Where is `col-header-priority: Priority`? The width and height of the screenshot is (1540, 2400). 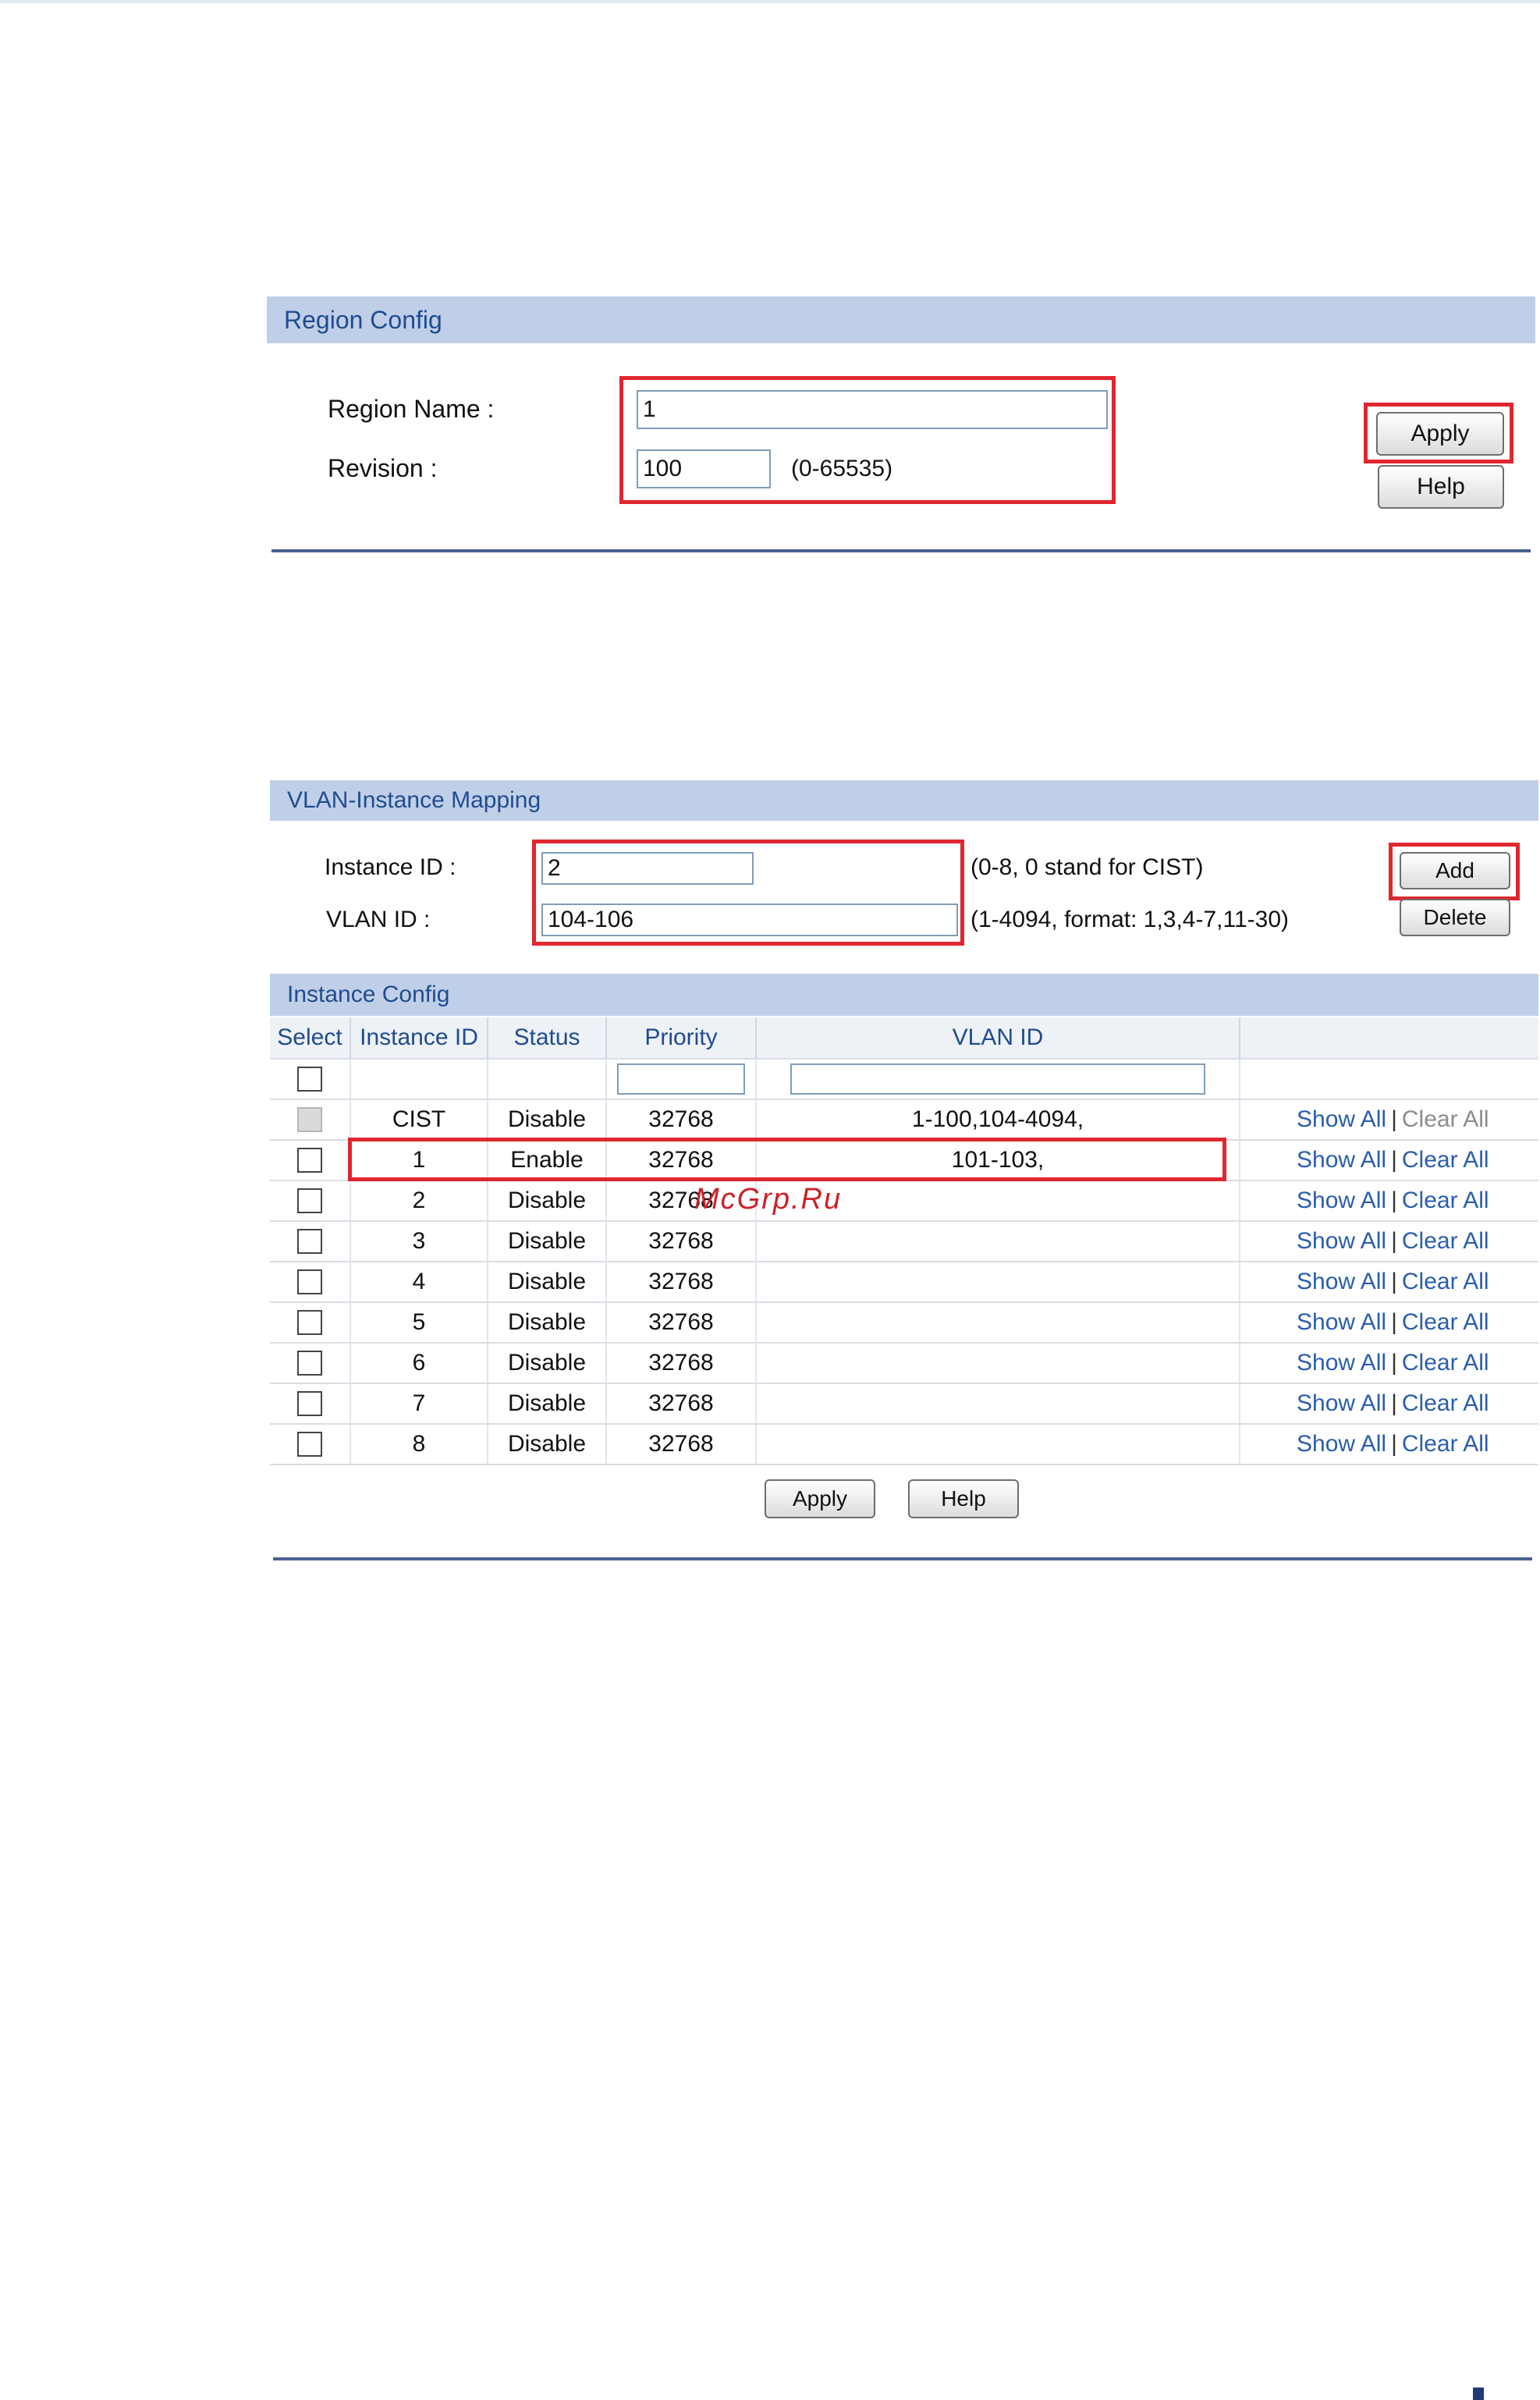
col-header-priority: Priority is located at coordinates (682, 1037).